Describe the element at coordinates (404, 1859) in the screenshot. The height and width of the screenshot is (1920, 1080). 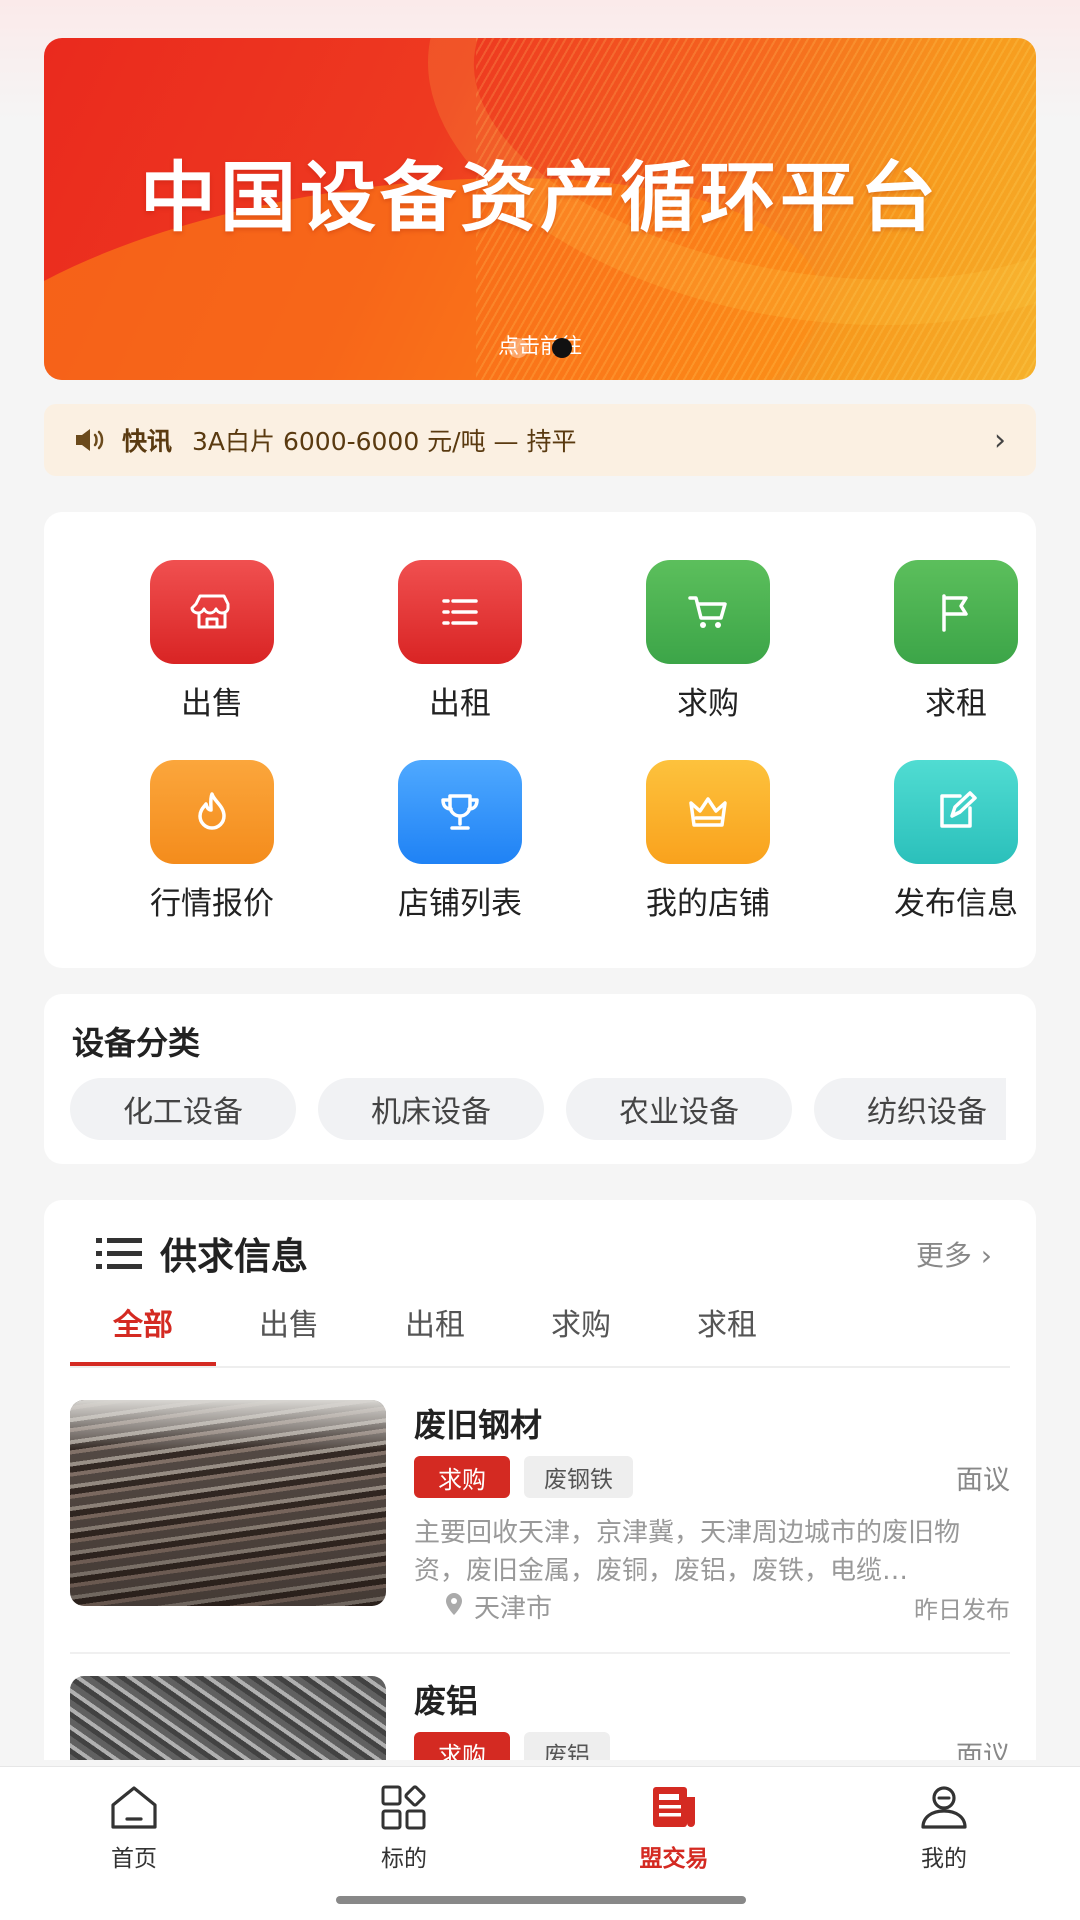
I see `nav-label: 标的` at that location.